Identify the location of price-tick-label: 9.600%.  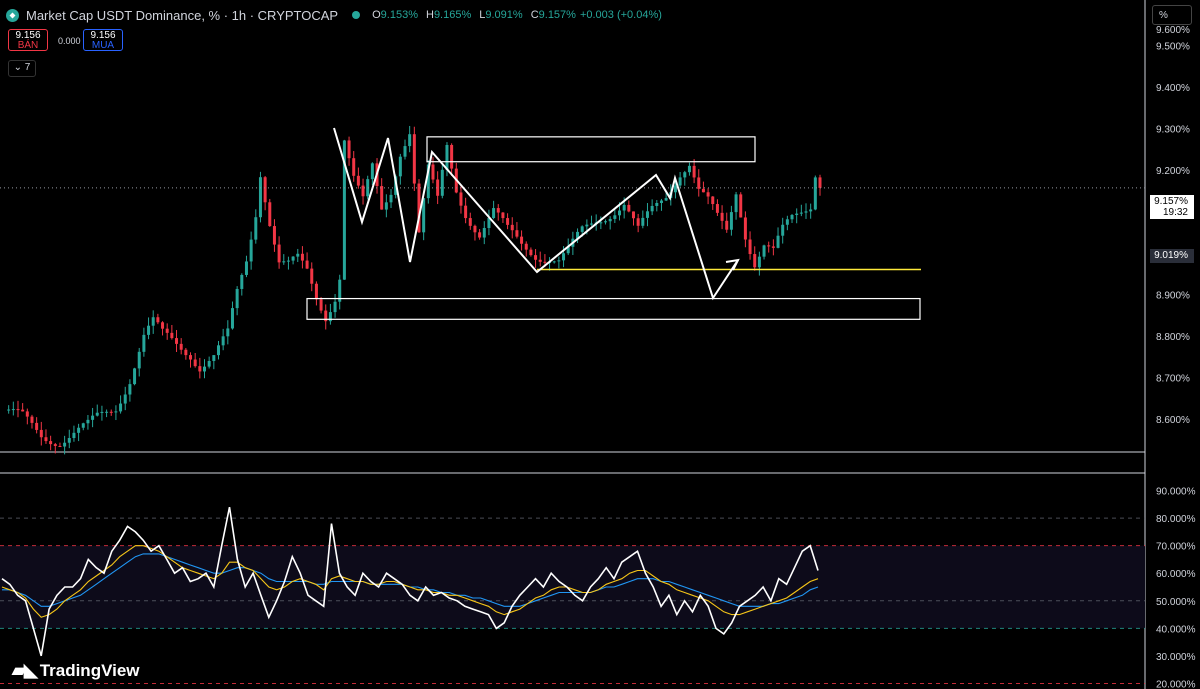
(1173, 30).